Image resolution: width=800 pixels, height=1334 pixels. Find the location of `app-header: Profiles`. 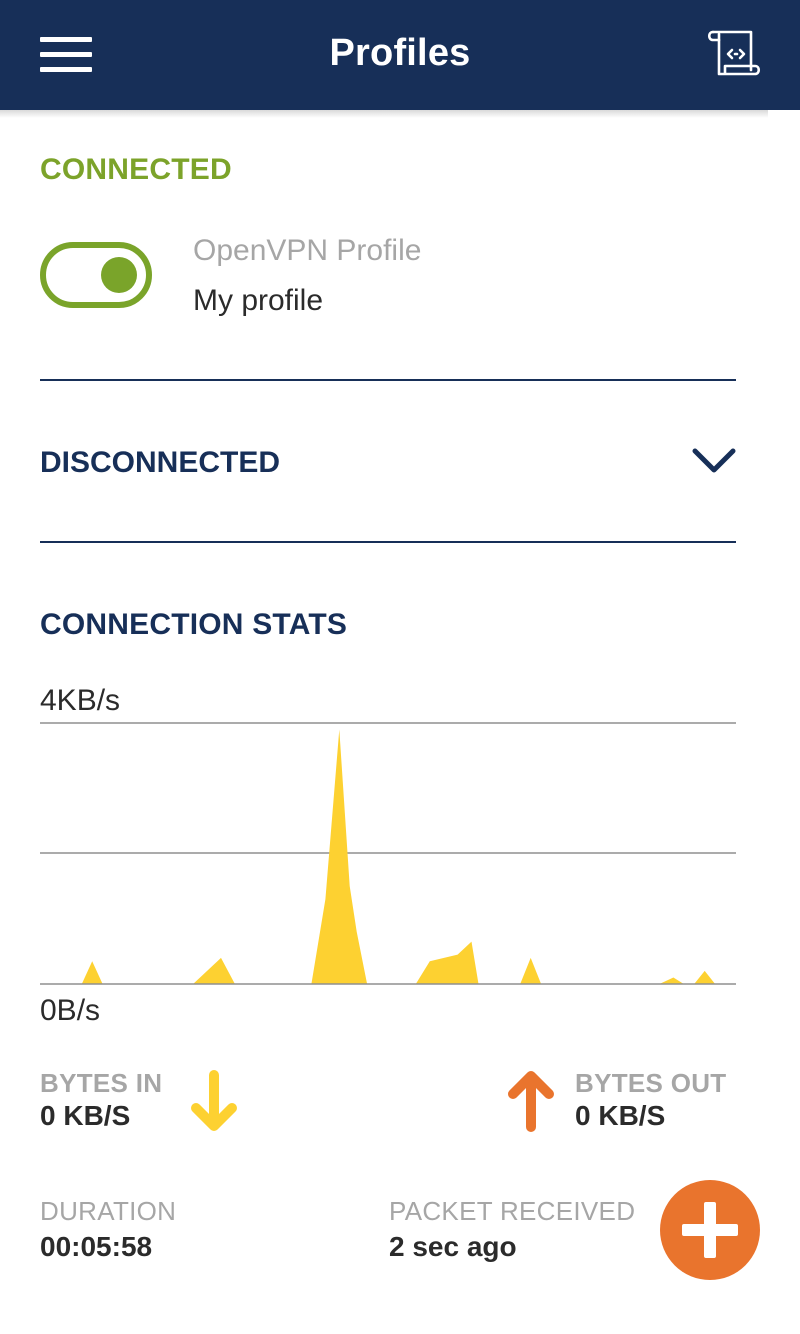

app-header: Profiles is located at coordinates (400, 55).